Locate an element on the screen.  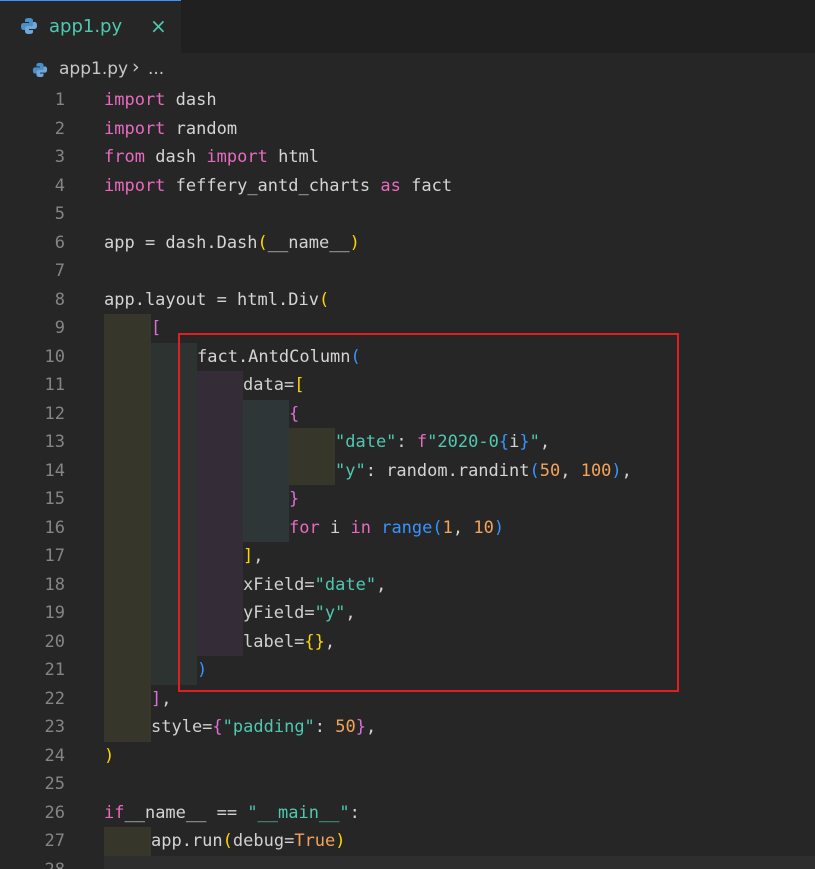
tab-label: app1.py is located at coordinates (86, 26).